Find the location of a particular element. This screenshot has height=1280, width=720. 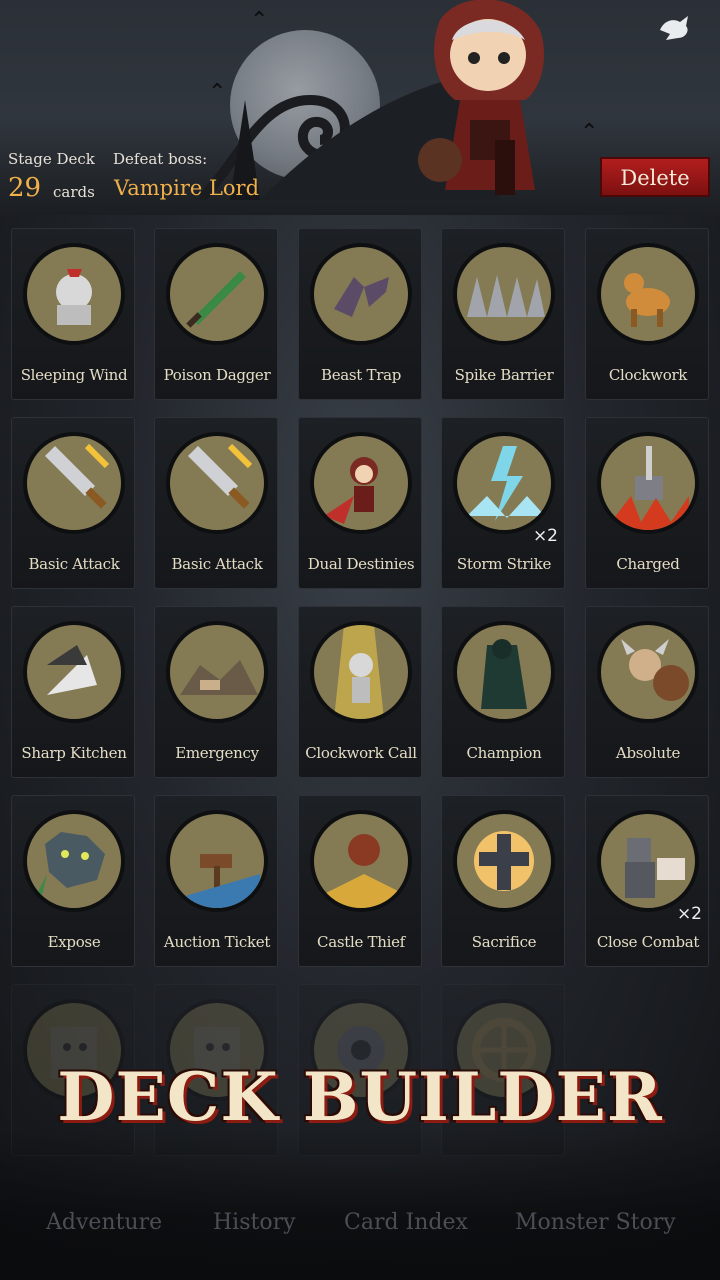

rubble-icon is located at coordinates (219, 677).